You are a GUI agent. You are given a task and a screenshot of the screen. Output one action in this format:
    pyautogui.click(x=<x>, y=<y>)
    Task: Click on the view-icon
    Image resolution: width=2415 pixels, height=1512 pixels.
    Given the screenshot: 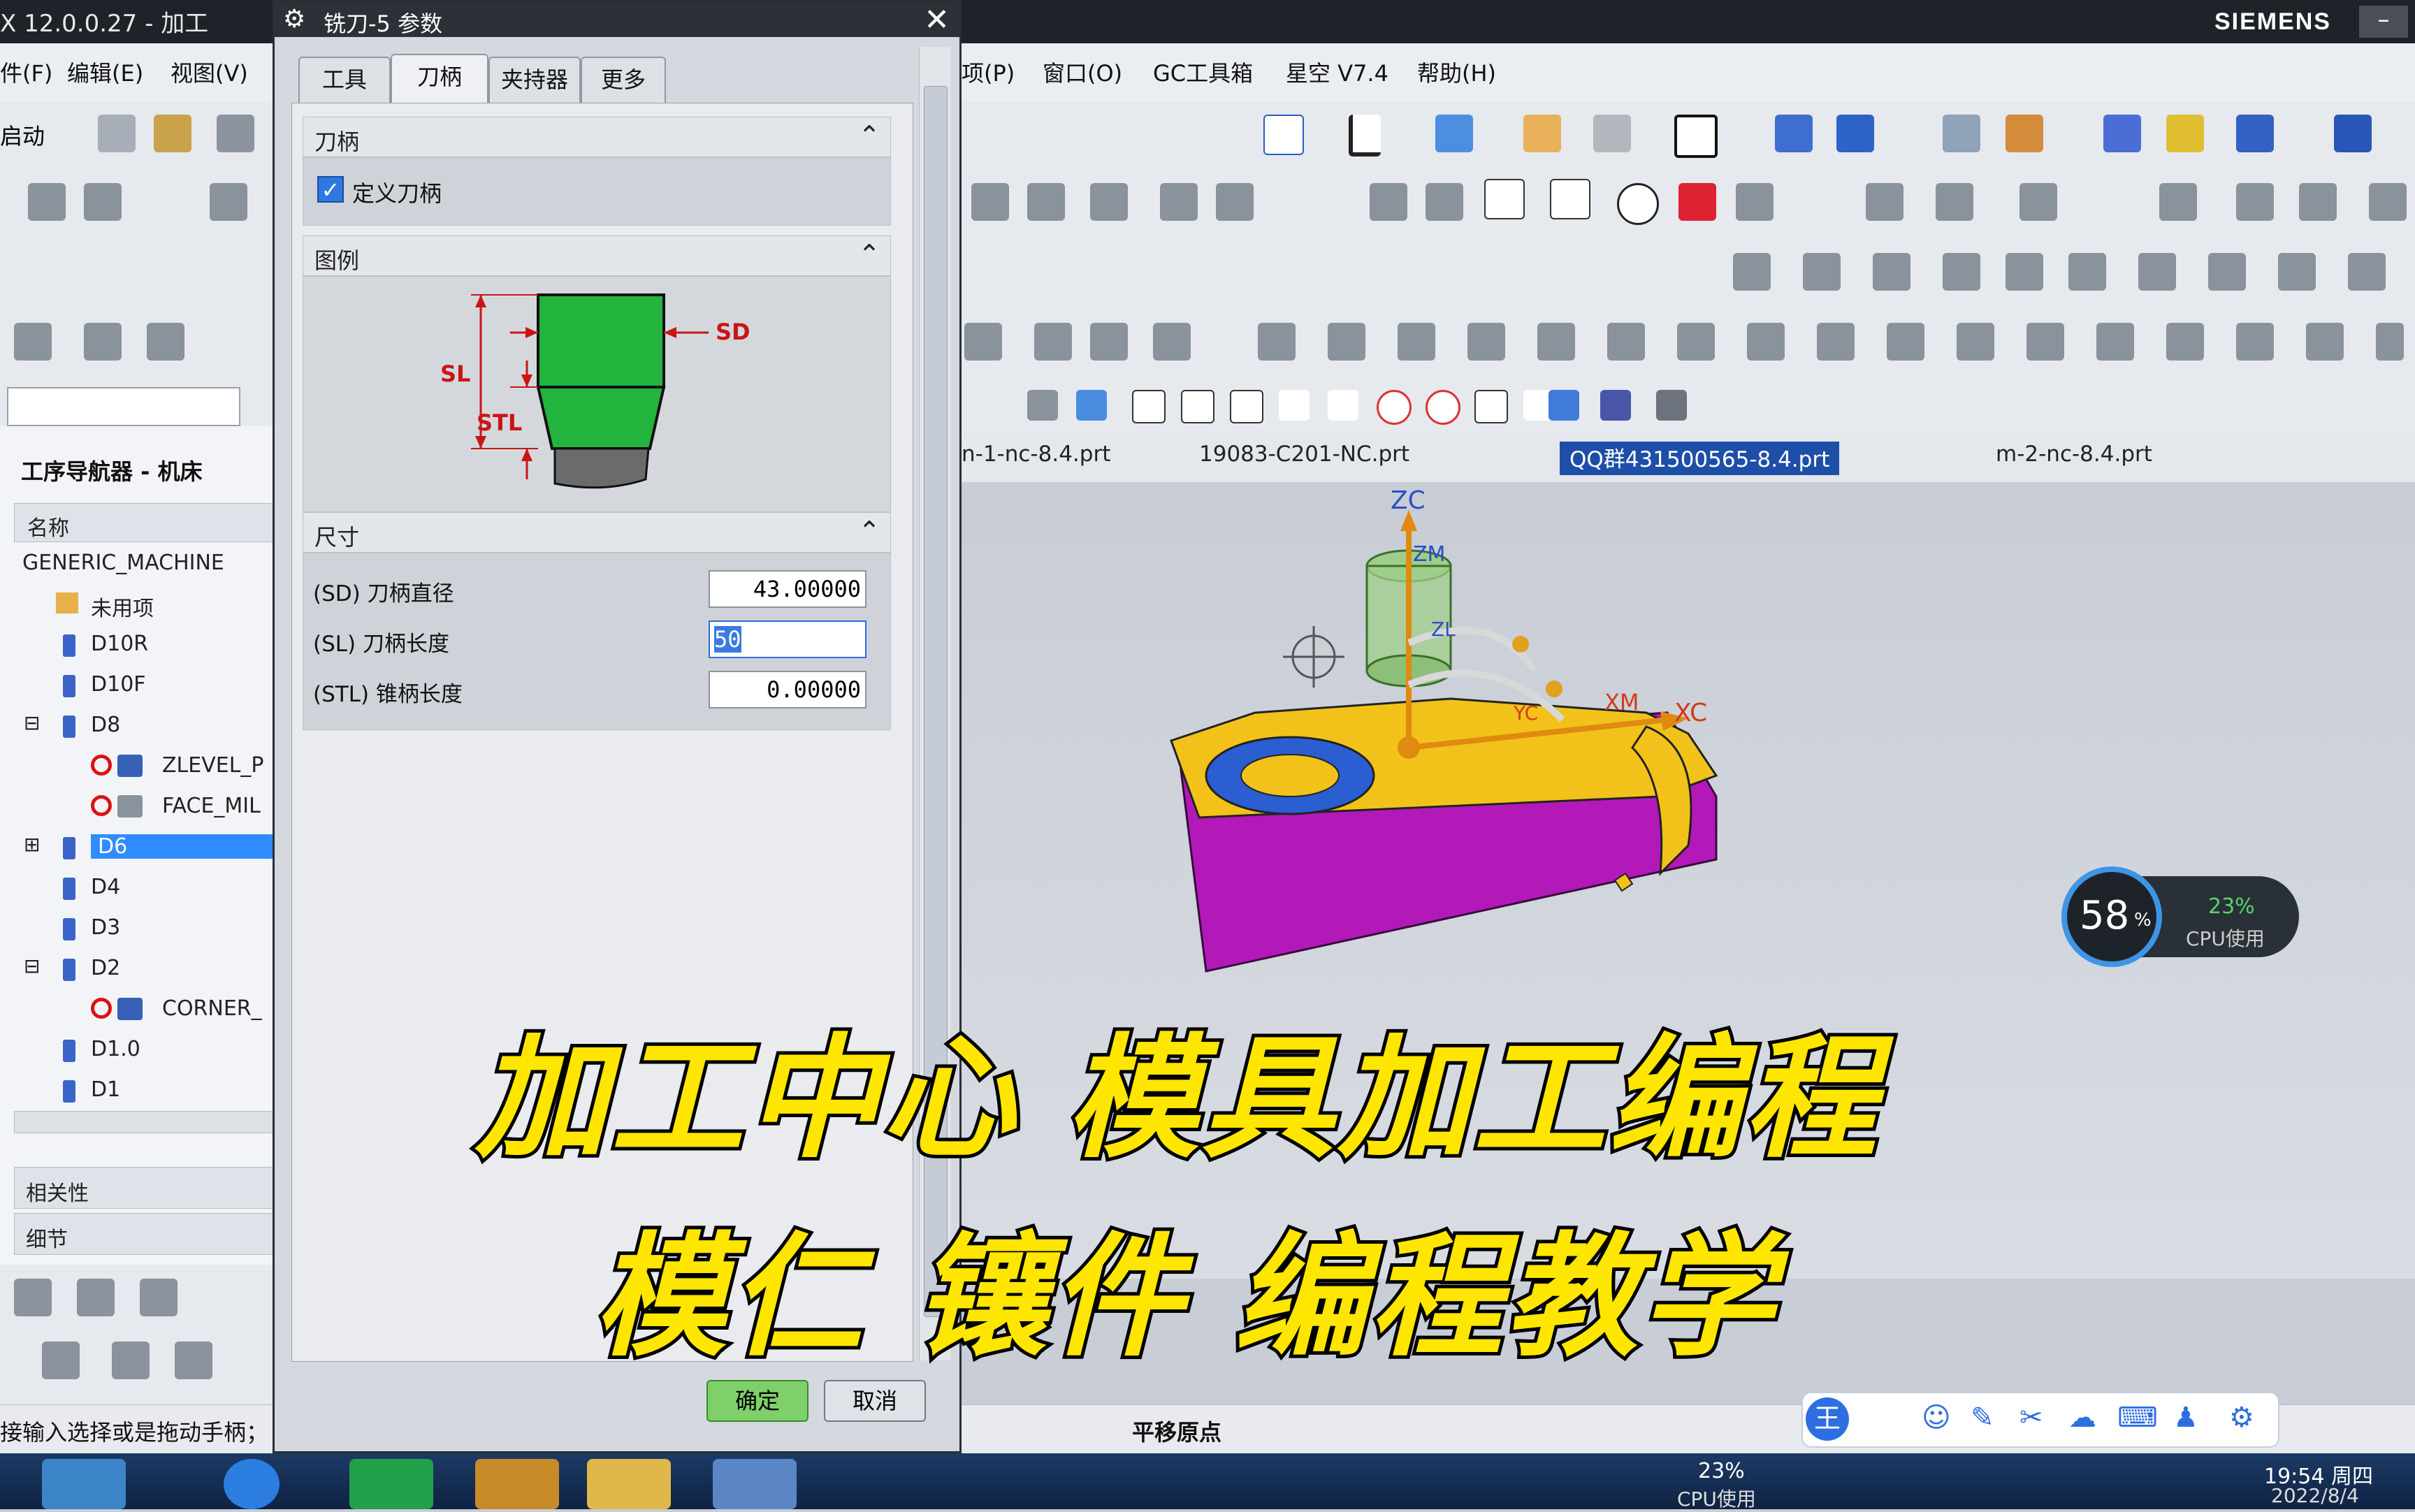 What is the action you would take?
    pyautogui.click(x=1564, y=405)
    